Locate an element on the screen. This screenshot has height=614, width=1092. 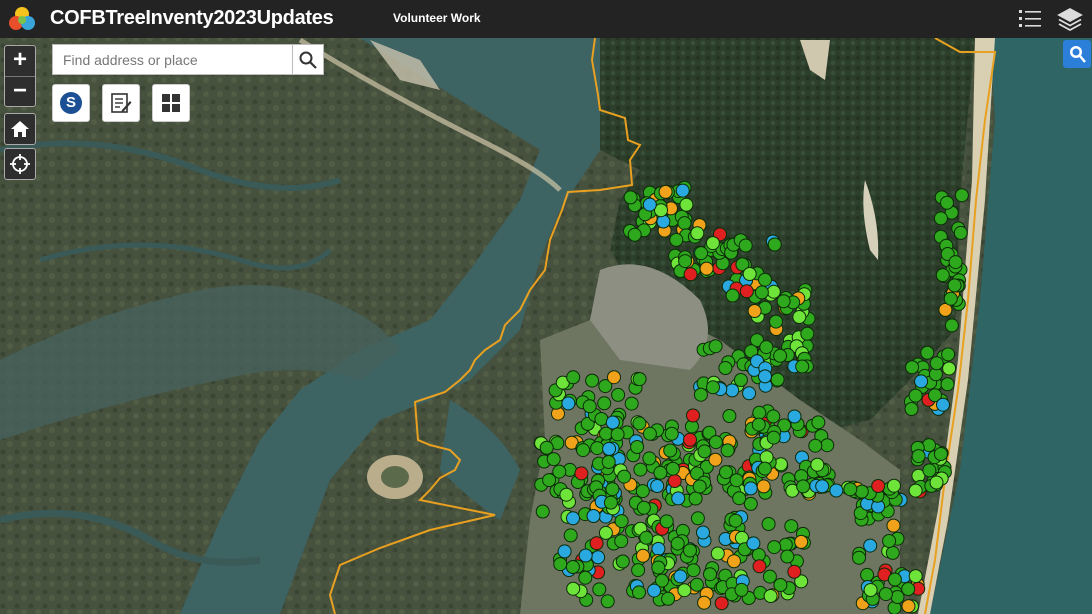
zoom-in-button: + is located at coordinates (20, 61).